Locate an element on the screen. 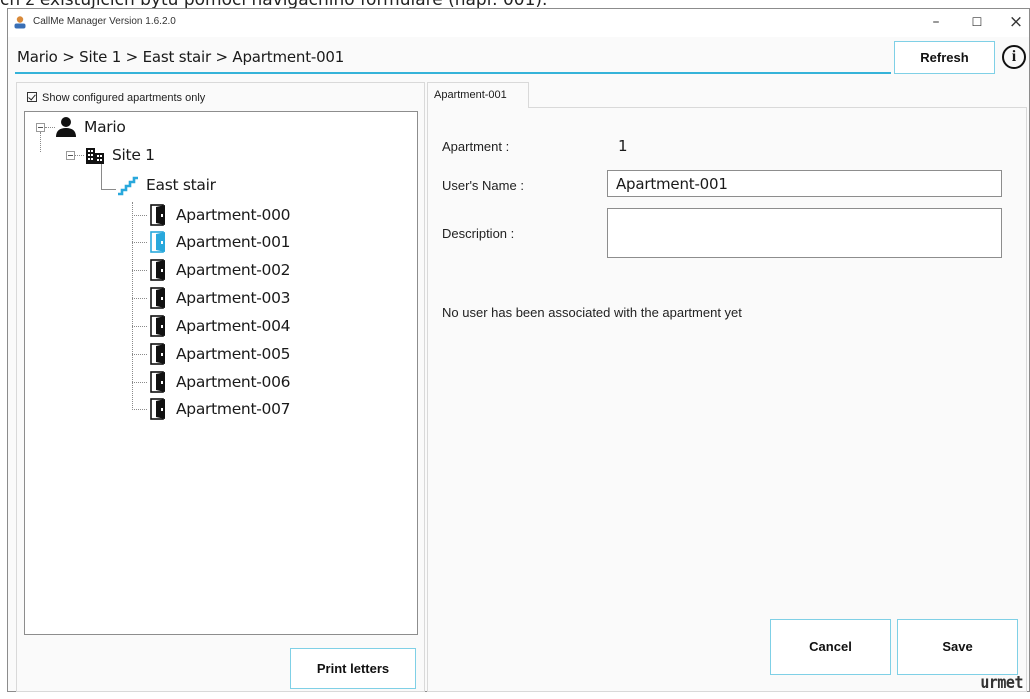 The width and height of the screenshot is (1030, 699). stairs-icon is located at coordinates (128, 186).